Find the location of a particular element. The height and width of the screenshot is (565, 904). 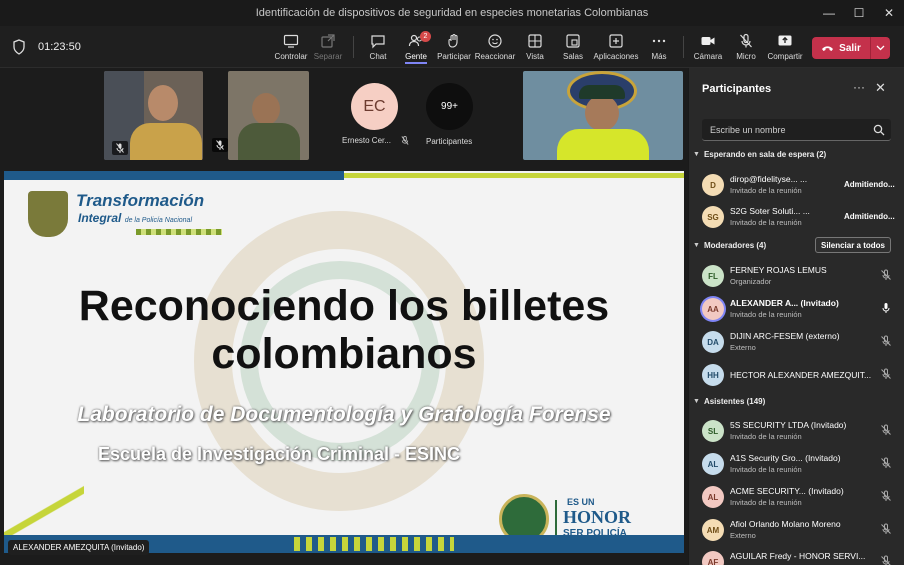

more-participants-button: 99+ is located at coordinates (449, 106).